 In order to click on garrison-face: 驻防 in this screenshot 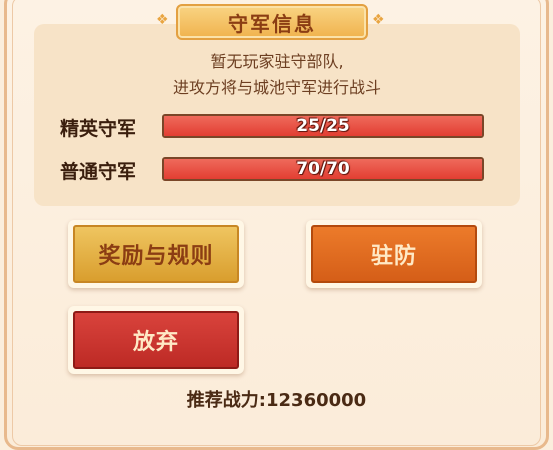, I will do `click(394, 254)`.